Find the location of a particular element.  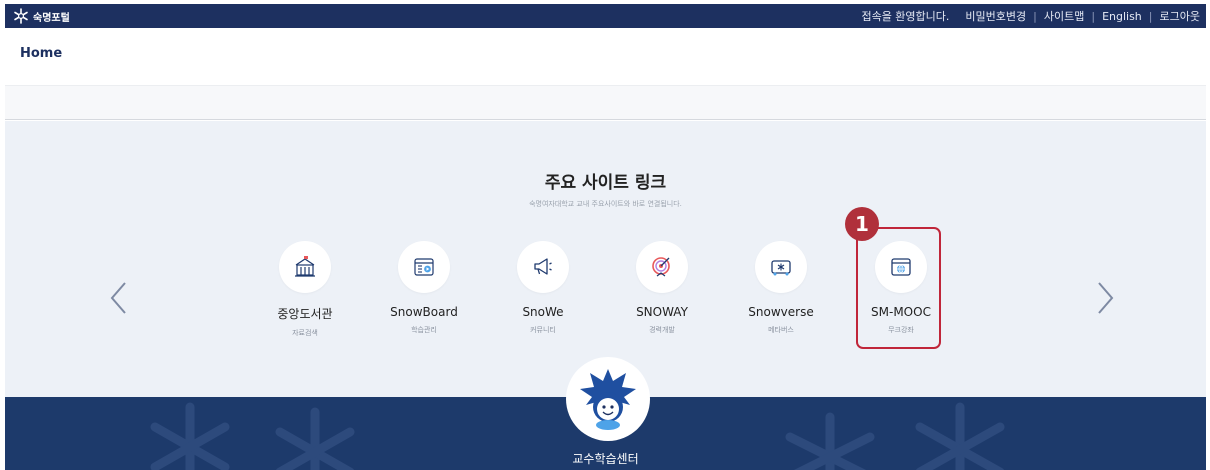

library-icon is located at coordinates (305, 266).